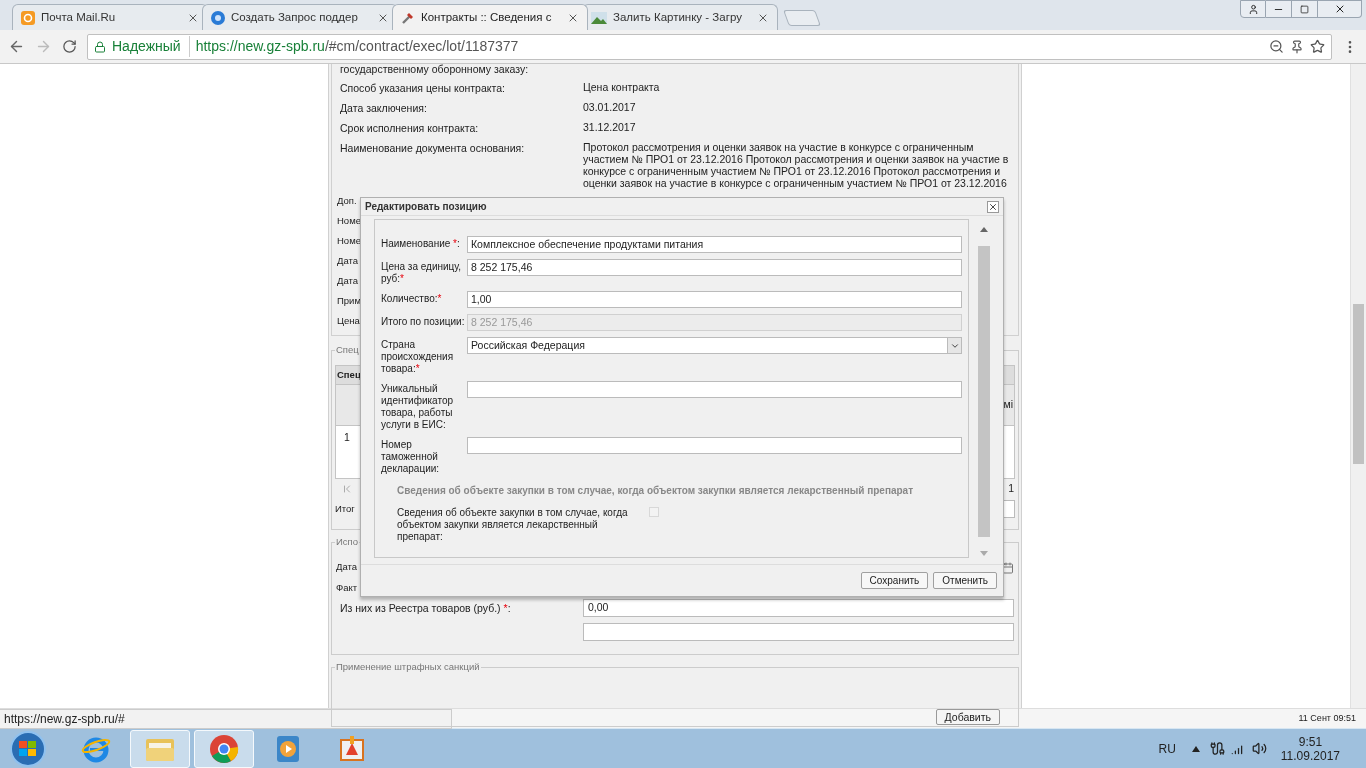 This screenshot has width=1366, height=768. I want to click on image-icon, so click(599, 17).